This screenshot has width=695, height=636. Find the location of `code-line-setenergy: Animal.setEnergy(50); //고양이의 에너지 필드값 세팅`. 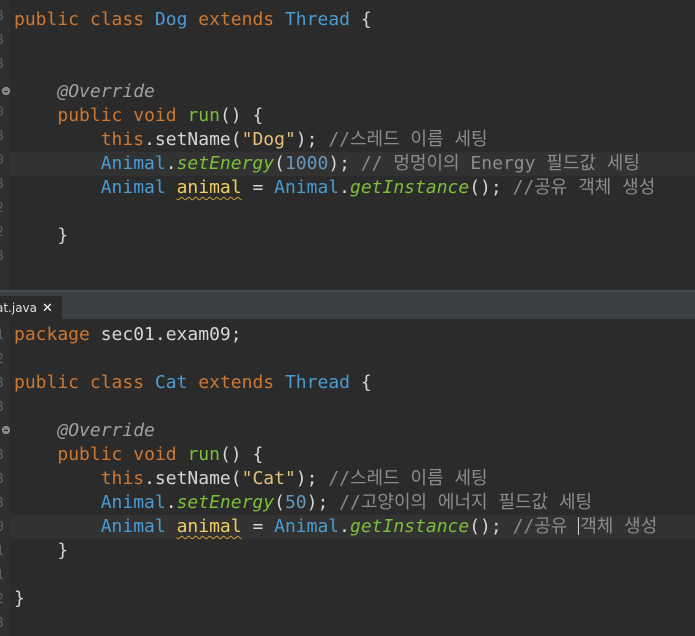

code-line-setenergy: Animal.setEnergy(50); //고양이의 에너지 필드값 세팅 is located at coordinates (354, 503).